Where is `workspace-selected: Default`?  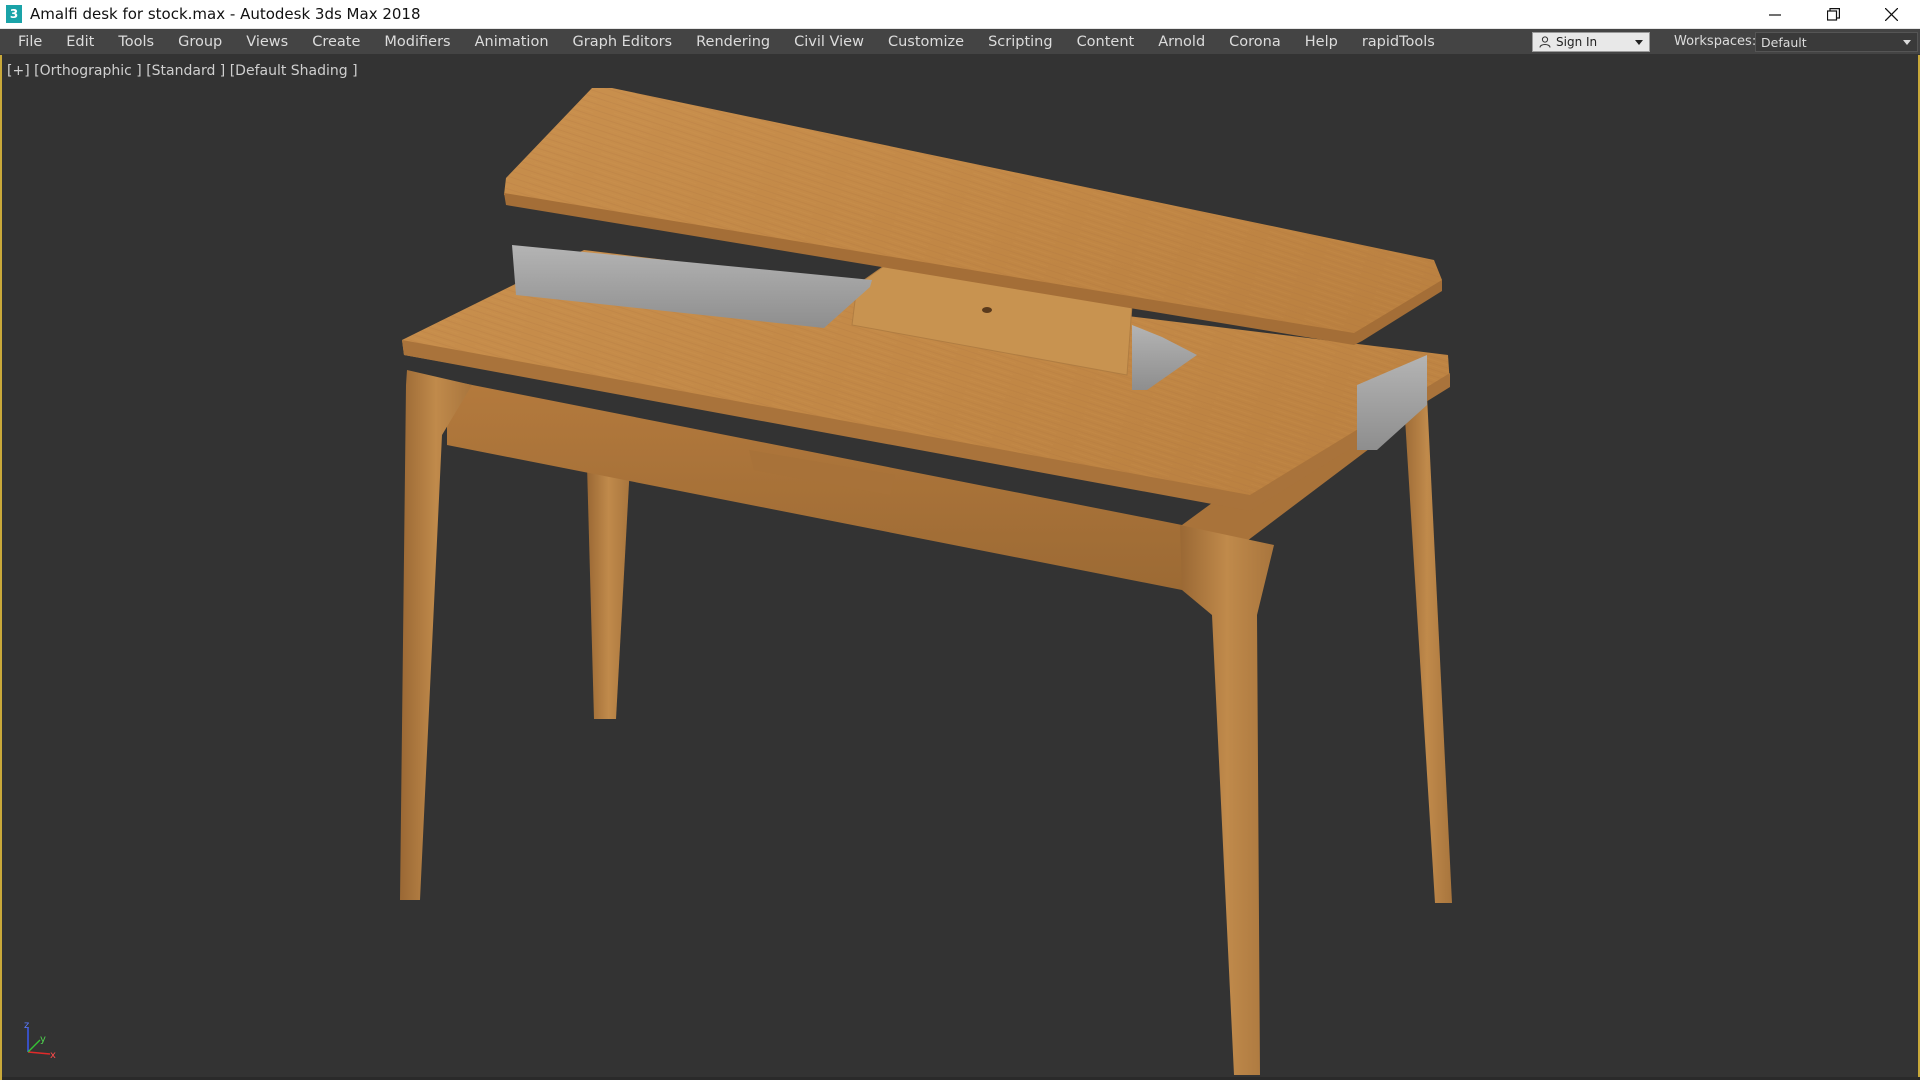
workspace-selected: Default is located at coordinates (1784, 42).